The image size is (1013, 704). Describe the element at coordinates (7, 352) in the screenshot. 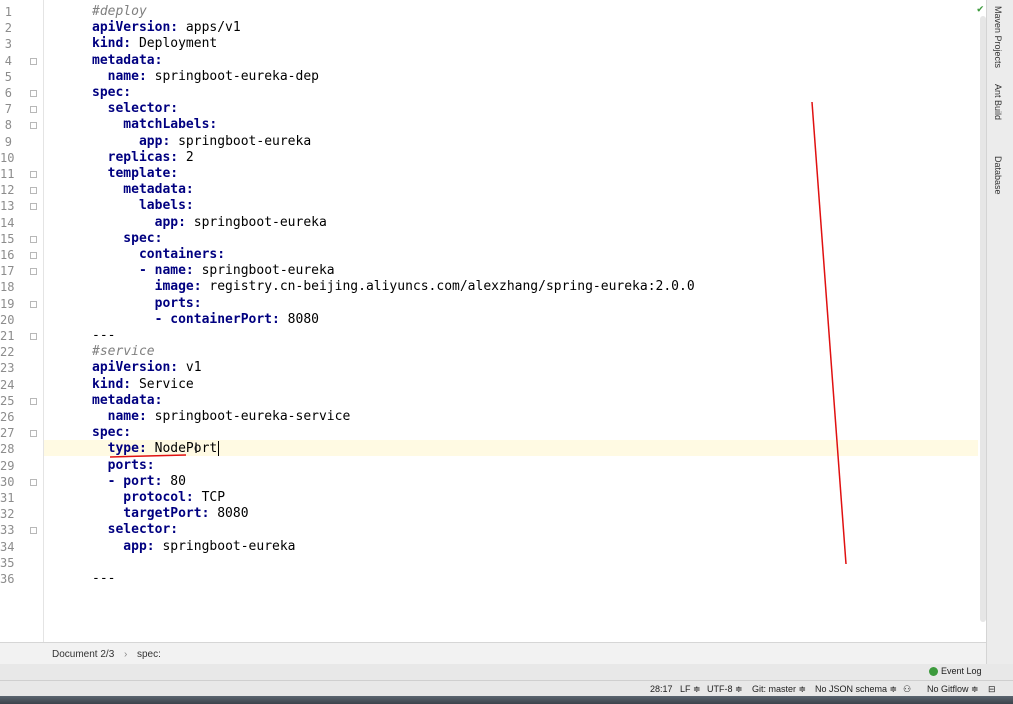

I see `line-number: 22` at that location.